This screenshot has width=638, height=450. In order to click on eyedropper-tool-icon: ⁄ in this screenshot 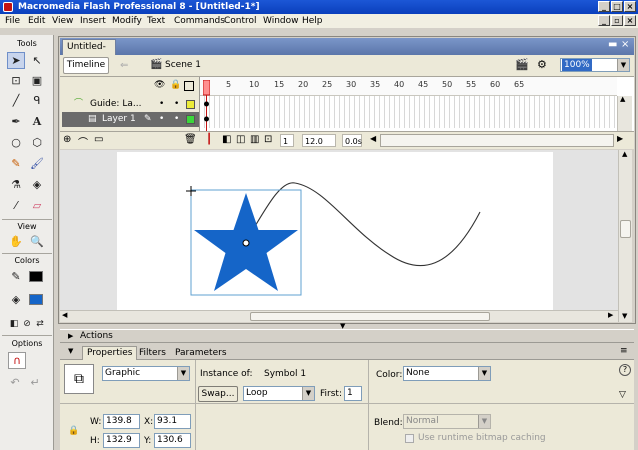, I will do `click(16, 205)`.